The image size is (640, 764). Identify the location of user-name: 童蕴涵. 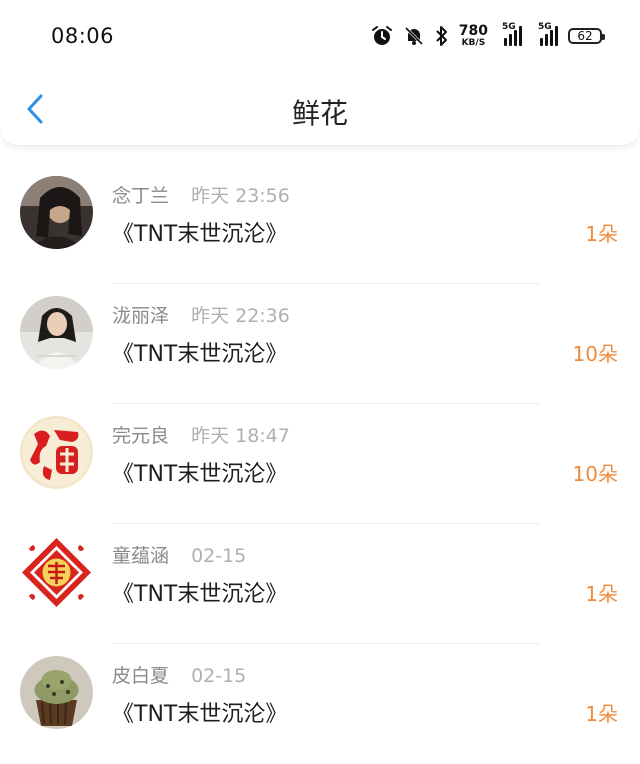
(140, 556).